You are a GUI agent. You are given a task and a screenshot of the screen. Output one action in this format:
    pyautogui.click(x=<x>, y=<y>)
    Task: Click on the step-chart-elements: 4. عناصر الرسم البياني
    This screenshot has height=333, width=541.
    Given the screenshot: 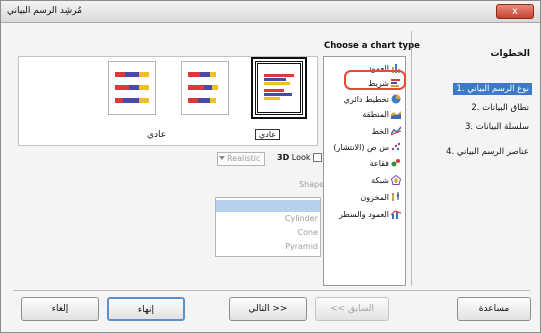 What is the action you would take?
    pyautogui.click(x=487, y=152)
    